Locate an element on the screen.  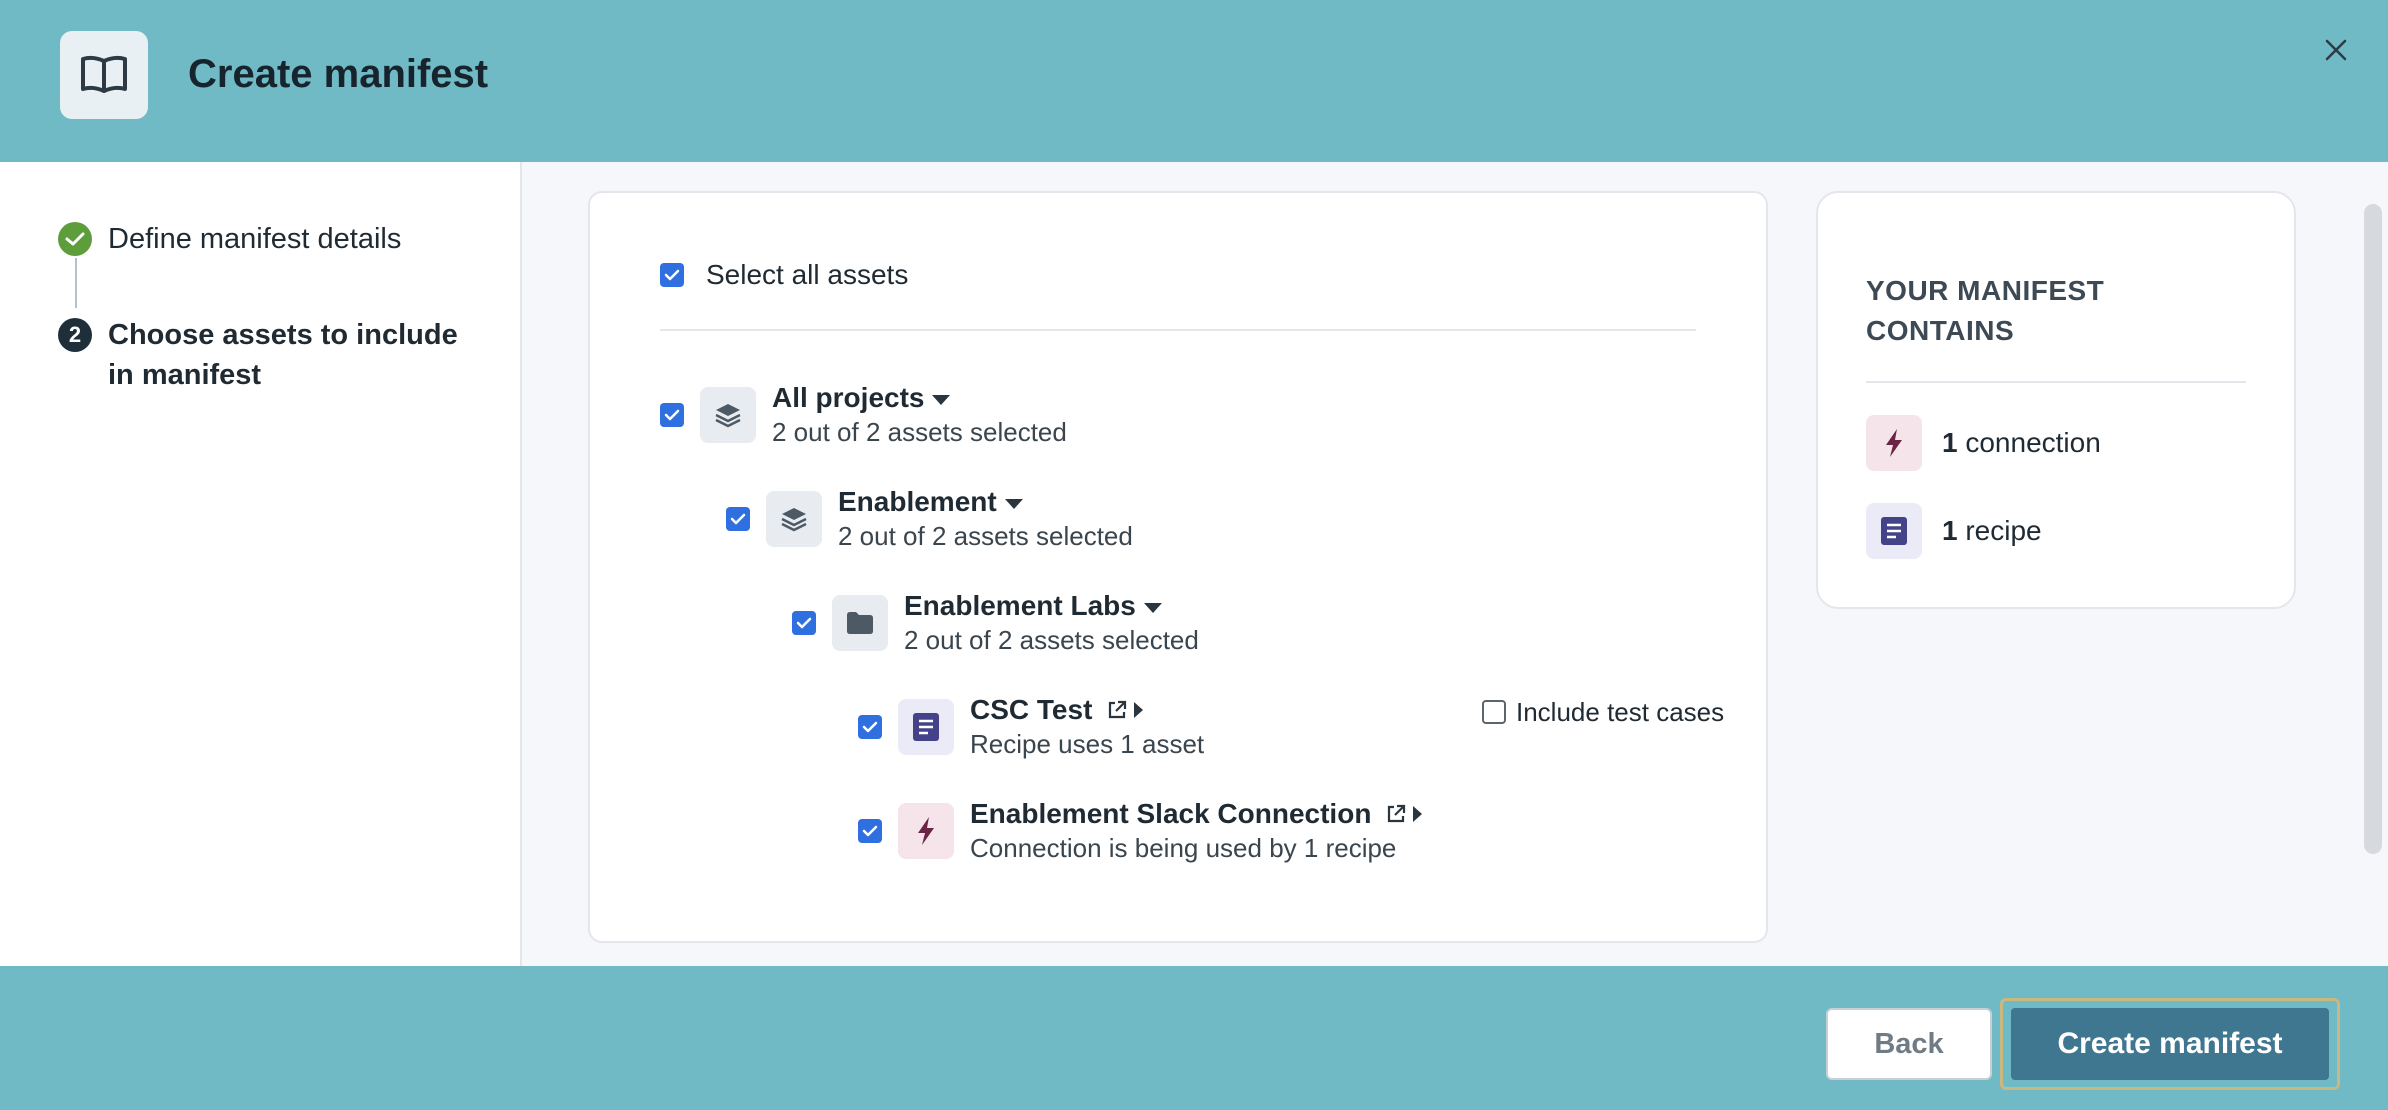
asset-title-text: Enablement Slack Connection is located at coordinates (1171, 813).